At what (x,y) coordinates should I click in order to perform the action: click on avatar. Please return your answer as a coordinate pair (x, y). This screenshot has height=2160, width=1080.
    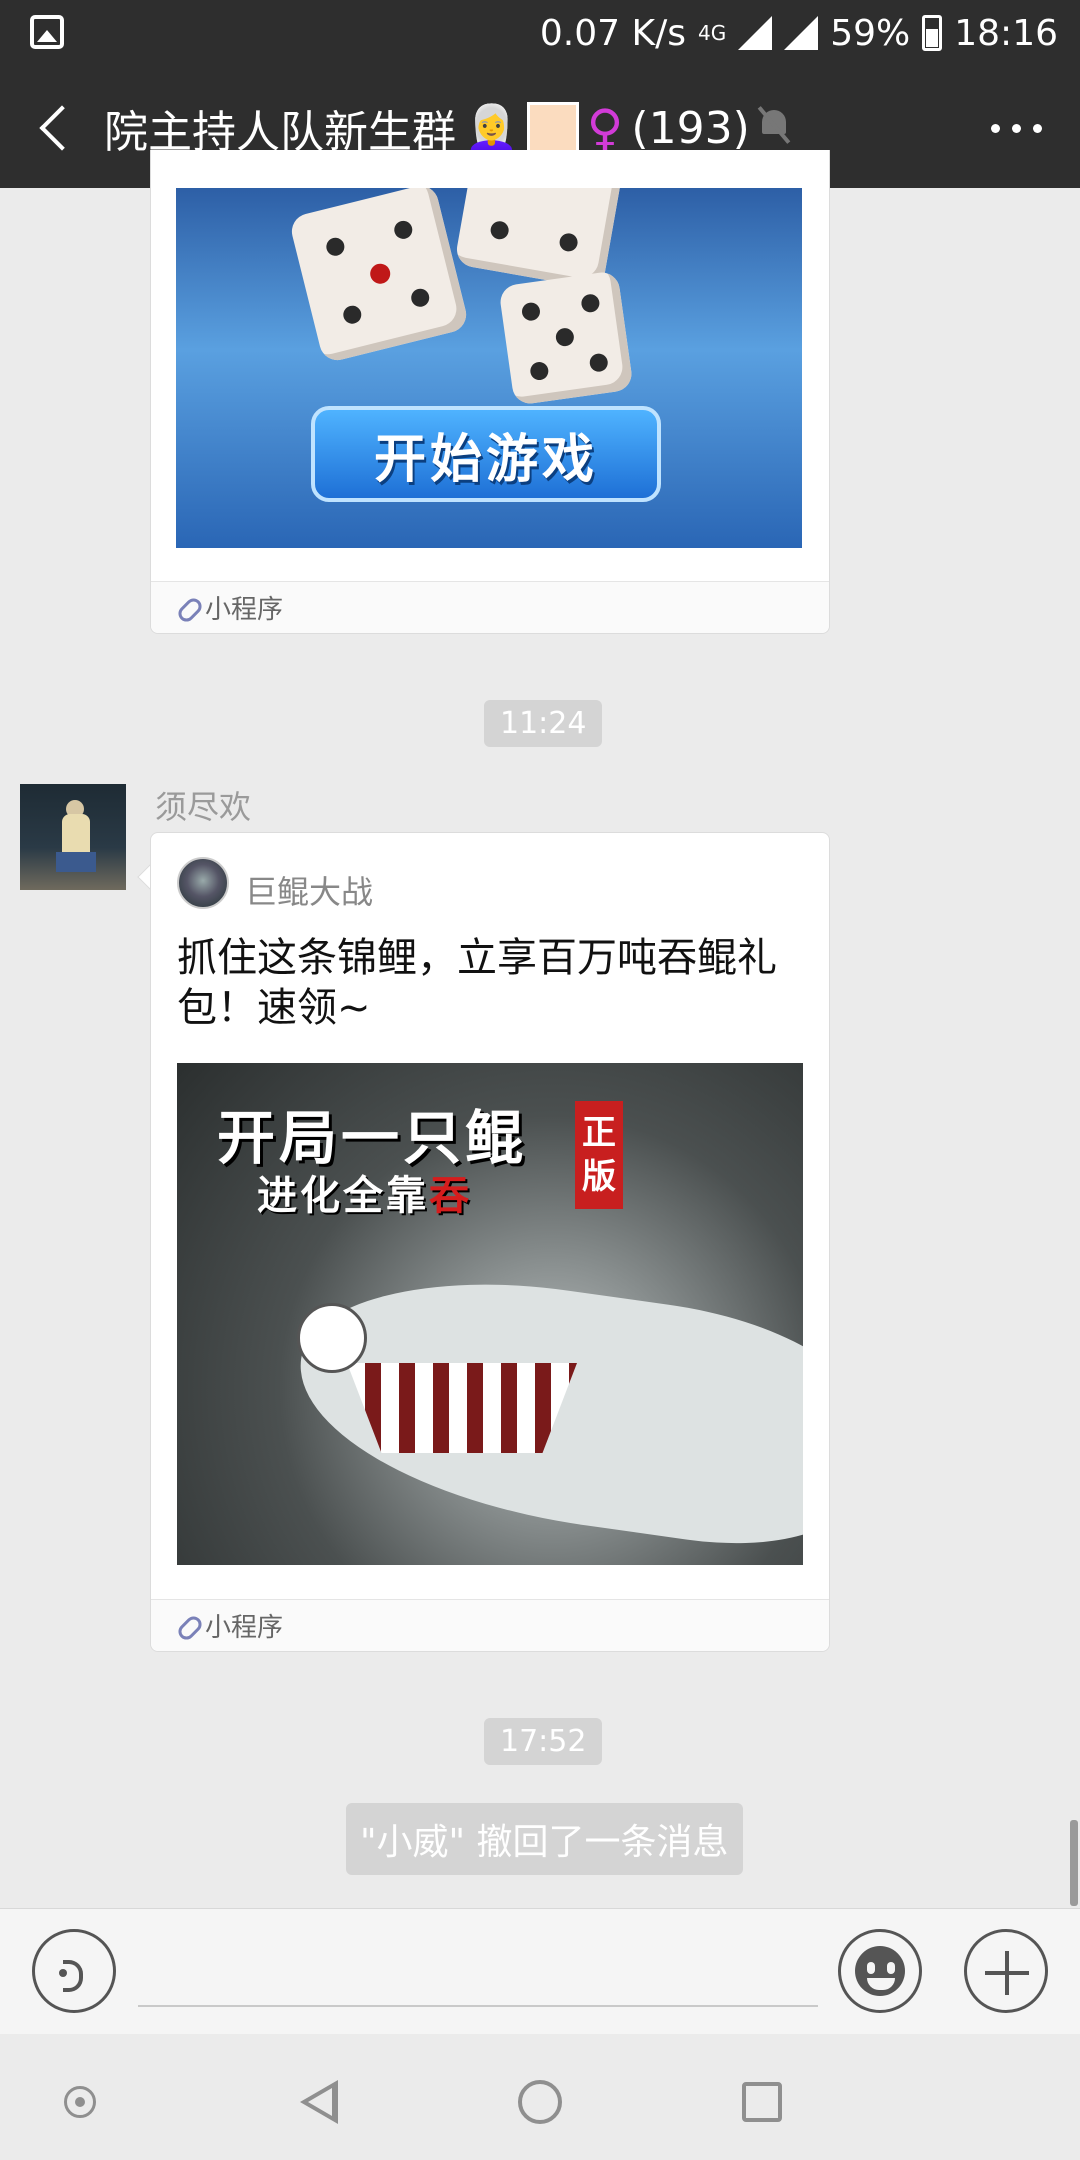
    Looking at the image, I should click on (73, 837).